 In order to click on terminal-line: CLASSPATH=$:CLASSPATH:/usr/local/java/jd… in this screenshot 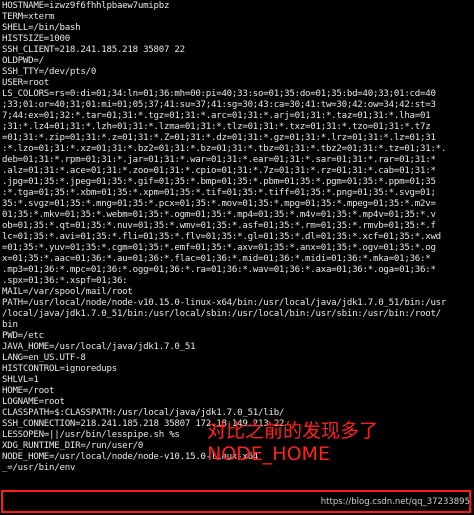, I will do `click(143, 413)`.